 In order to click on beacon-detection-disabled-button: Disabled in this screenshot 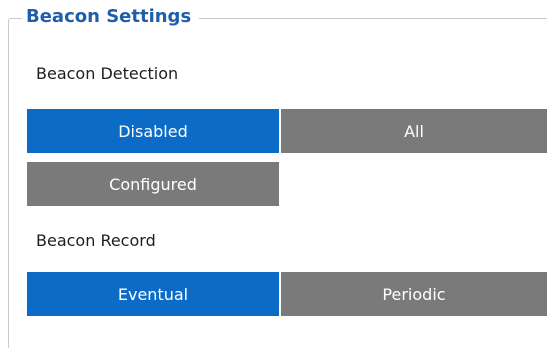, I will do `click(153, 131)`.